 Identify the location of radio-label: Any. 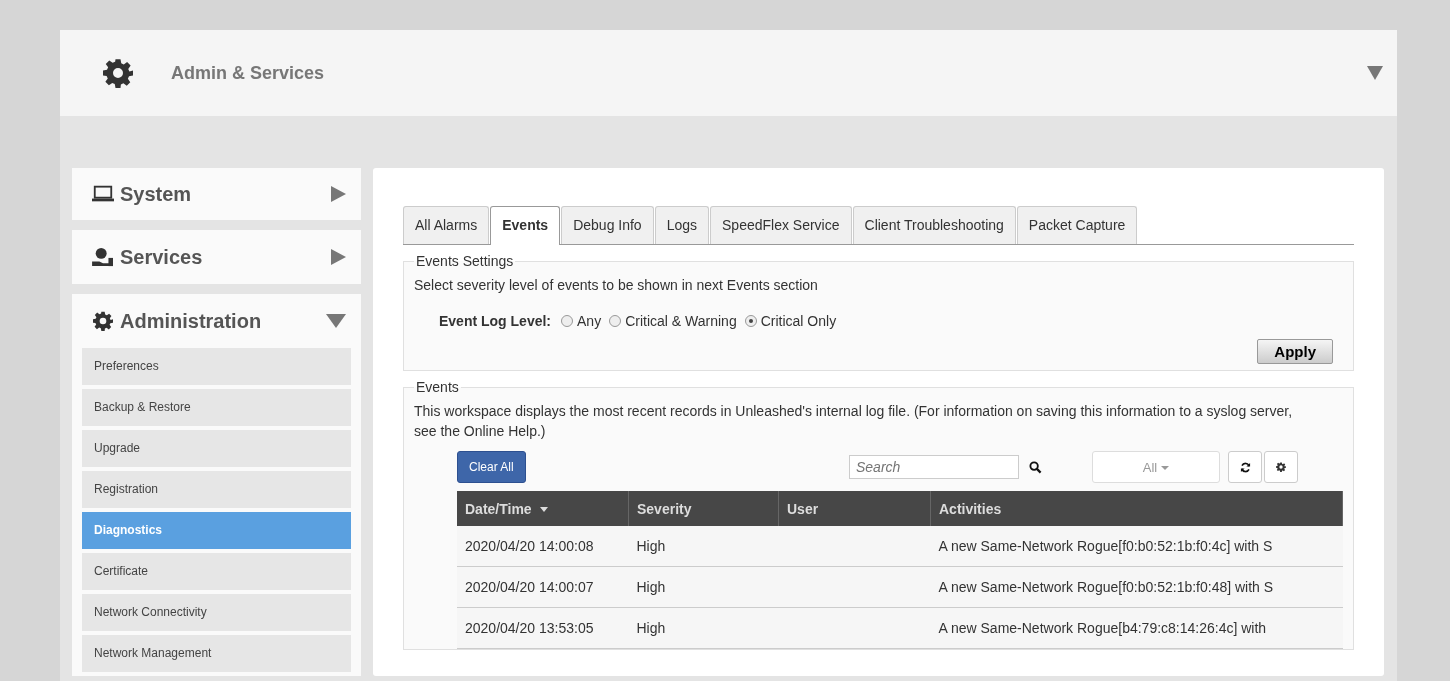
(589, 321).